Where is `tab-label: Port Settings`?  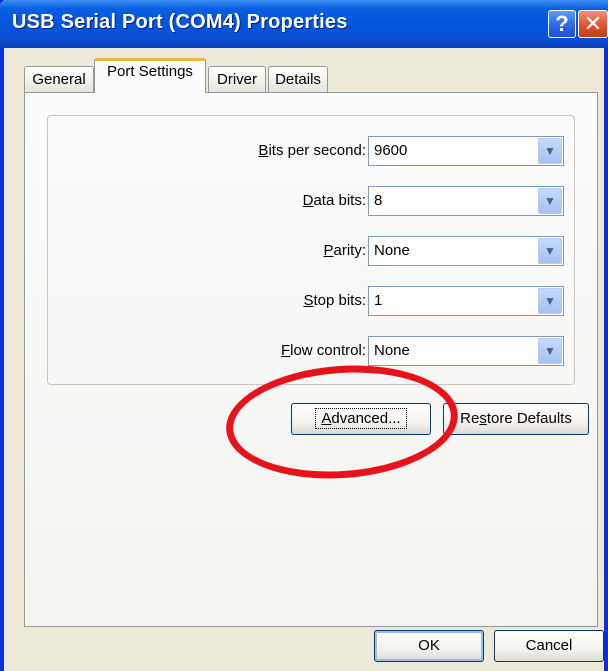
tab-label: Port Settings is located at coordinates (150, 71).